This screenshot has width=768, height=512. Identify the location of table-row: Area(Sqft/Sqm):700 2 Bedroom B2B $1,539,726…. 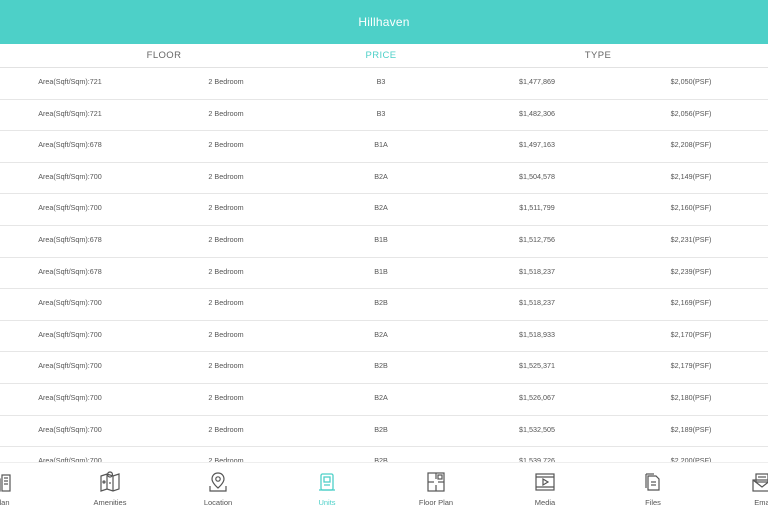
(384, 454).